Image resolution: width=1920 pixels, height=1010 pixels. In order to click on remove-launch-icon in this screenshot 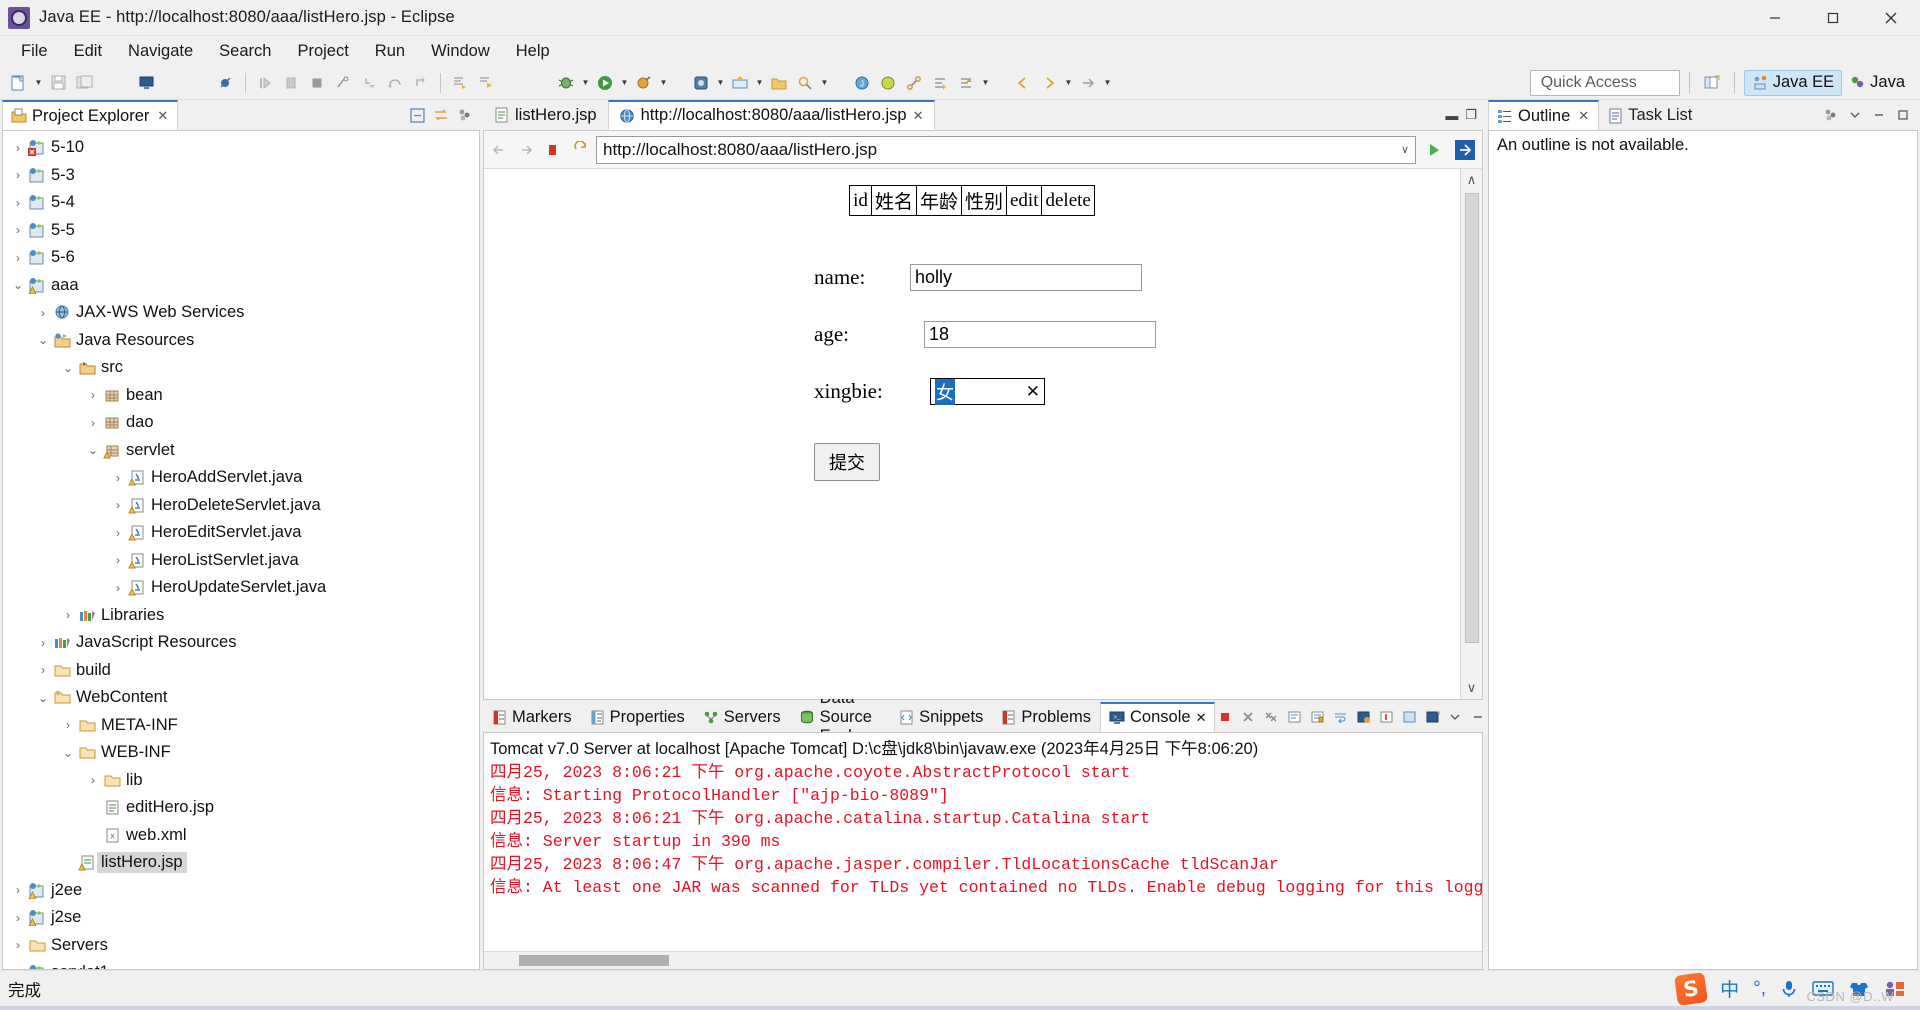, I will do `click(1248, 717)`.